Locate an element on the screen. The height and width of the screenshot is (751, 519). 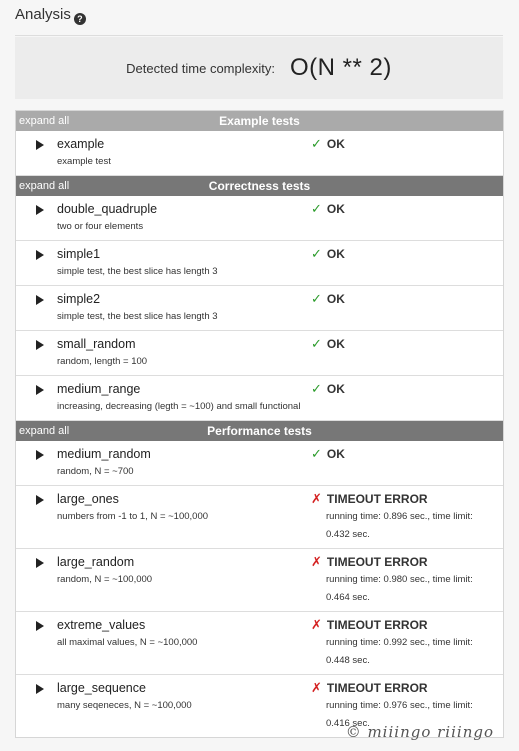
test-row: small_random random, length = 100 ✓ OK is located at coordinates (259, 353).